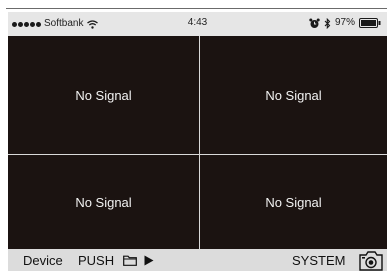  I want to click on battery-percent: 97%, so click(344, 22).